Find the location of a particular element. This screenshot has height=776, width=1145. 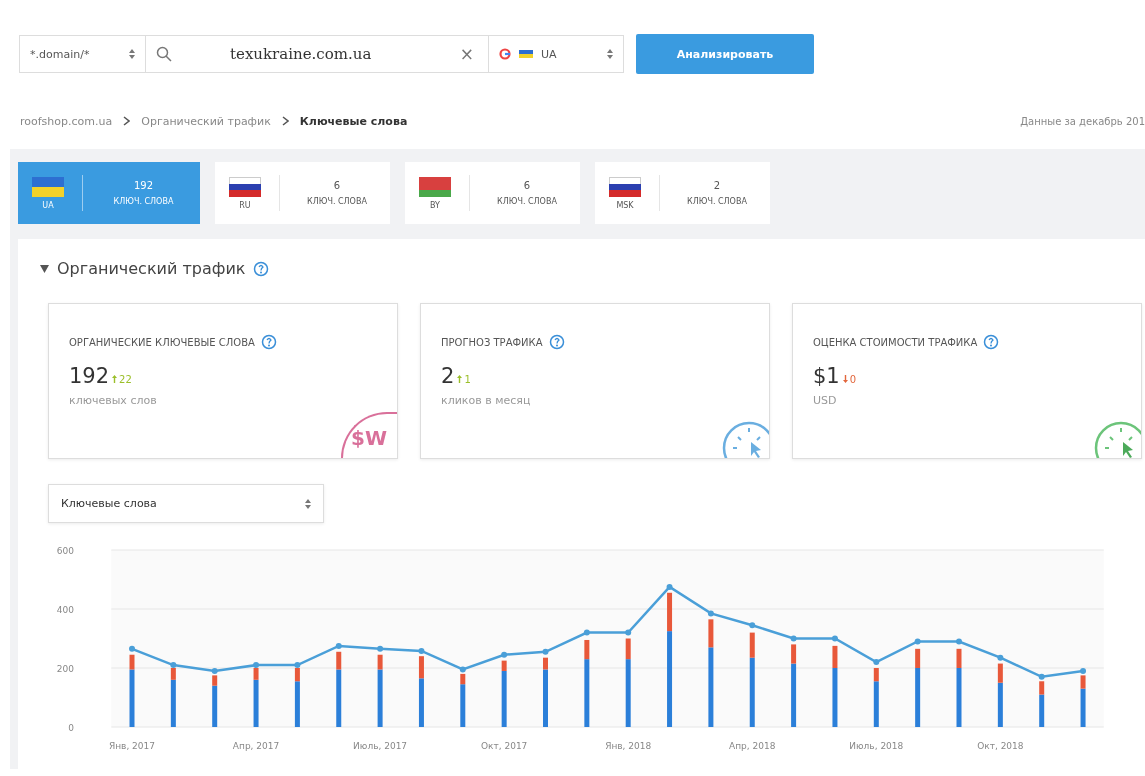

metric-change: 22 is located at coordinates (125, 379).